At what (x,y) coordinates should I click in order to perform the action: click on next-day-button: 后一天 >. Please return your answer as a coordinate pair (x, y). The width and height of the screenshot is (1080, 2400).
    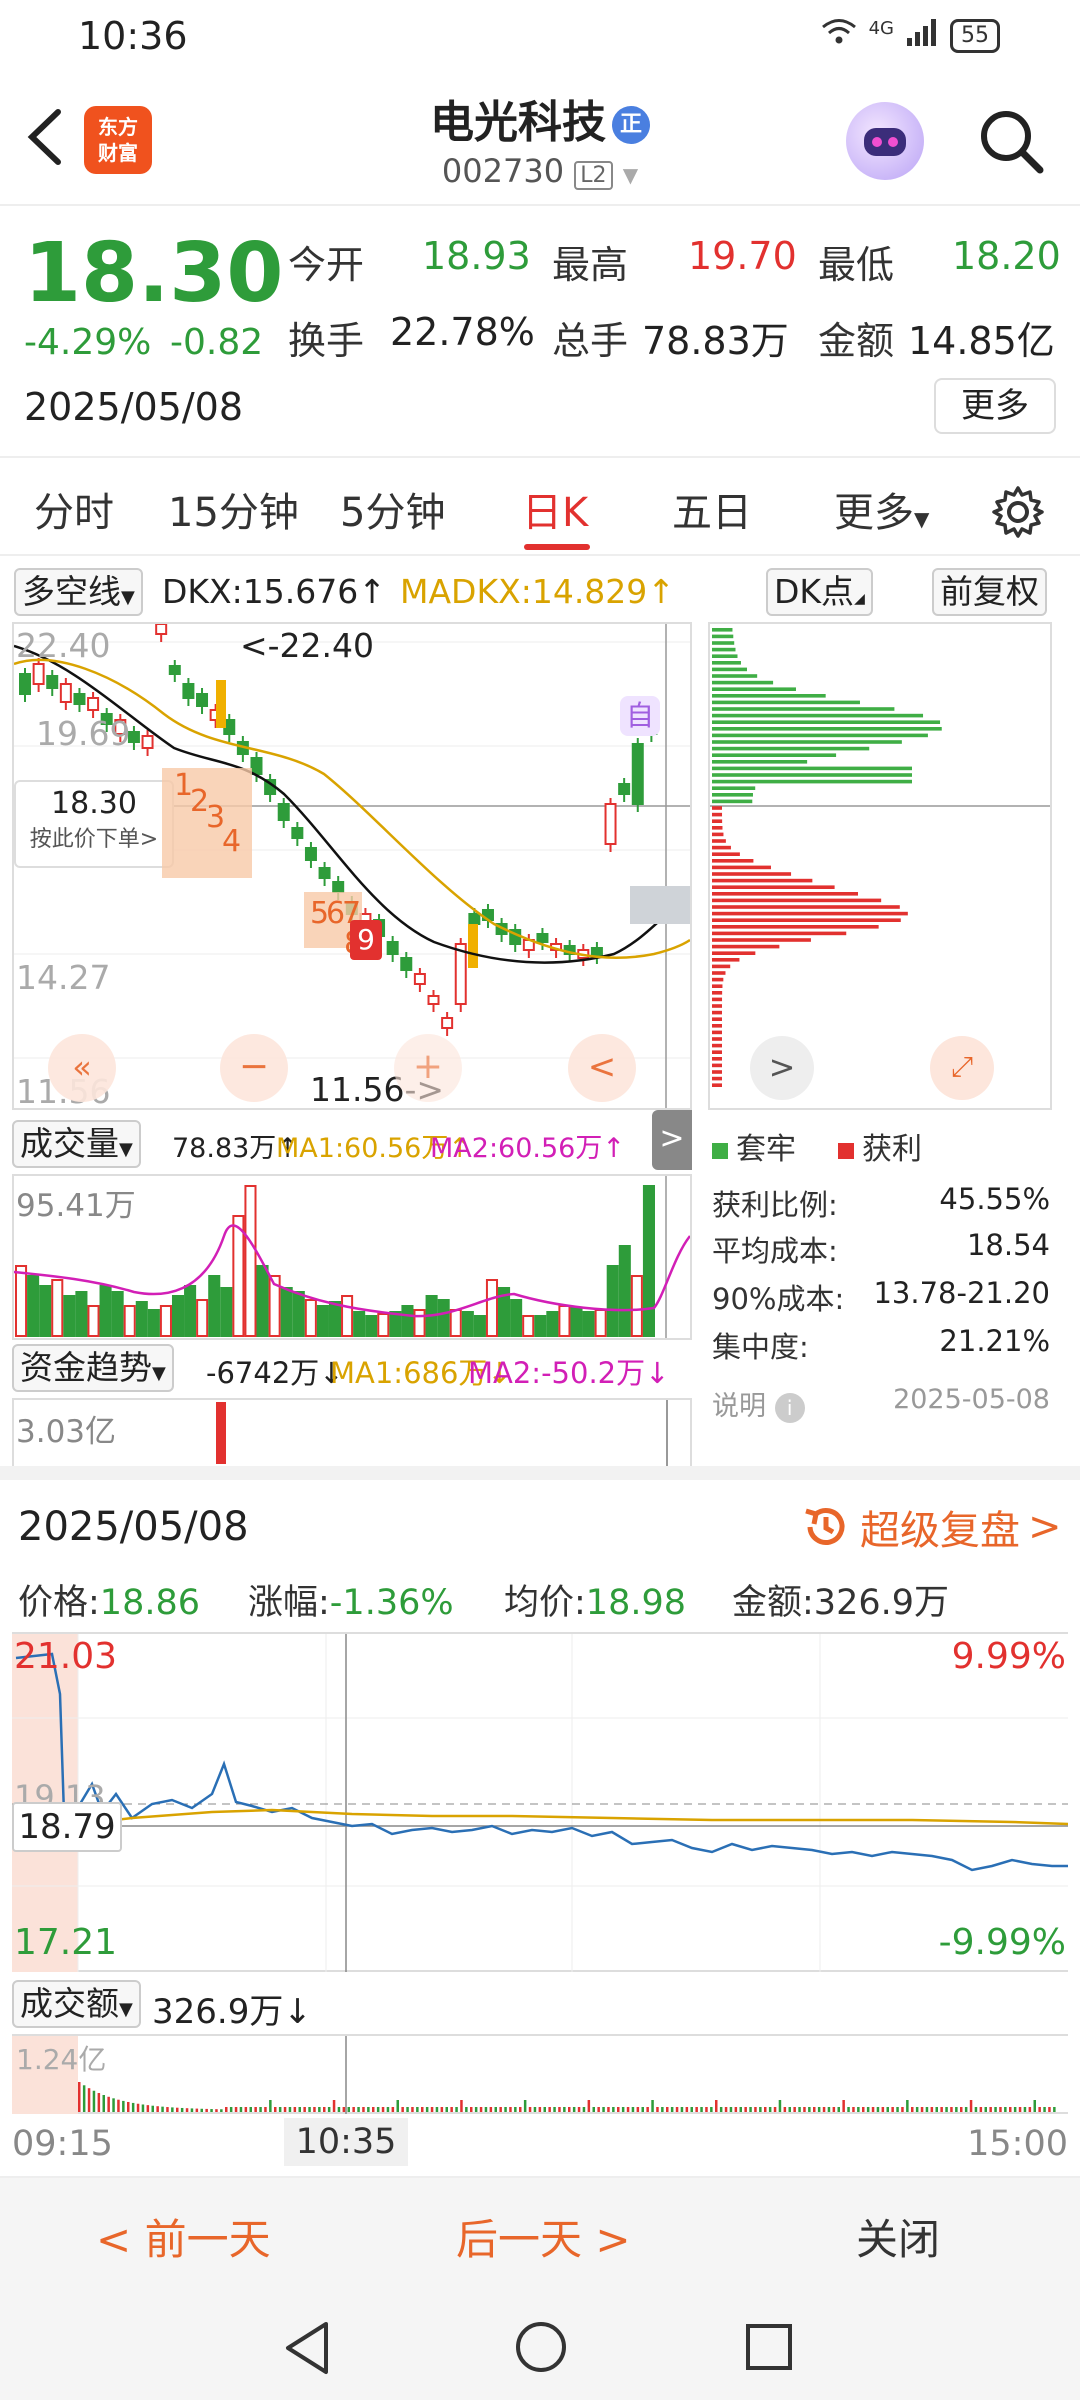
    Looking at the image, I should click on (543, 2236).